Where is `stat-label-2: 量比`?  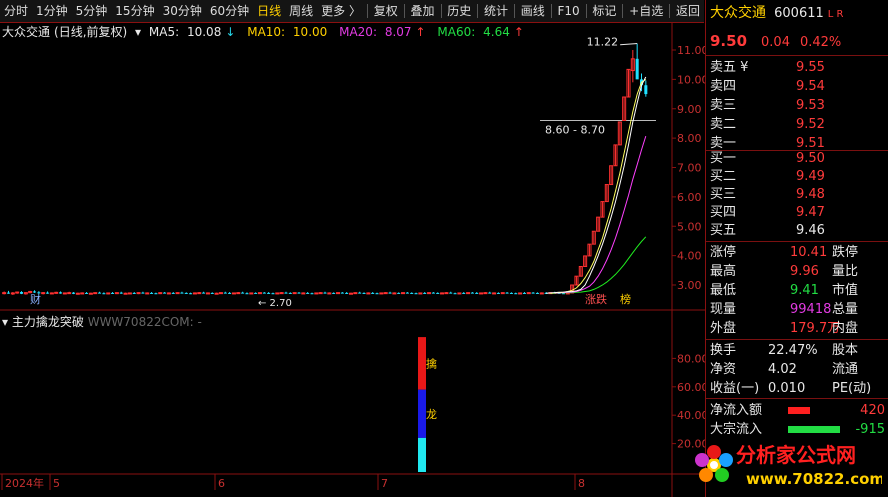
stat-label-2: 量比 is located at coordinates (845, 271).